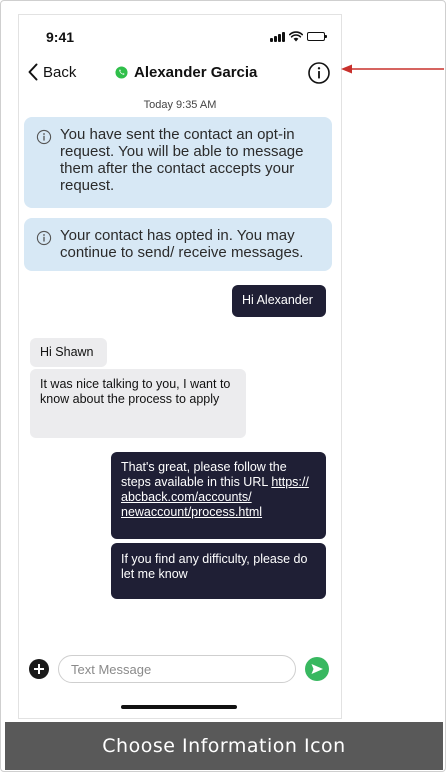  What do you see at coordinates (33, 72) in the screenshot?
I see `chevron-left-icon` at bounding box center [33, 72].